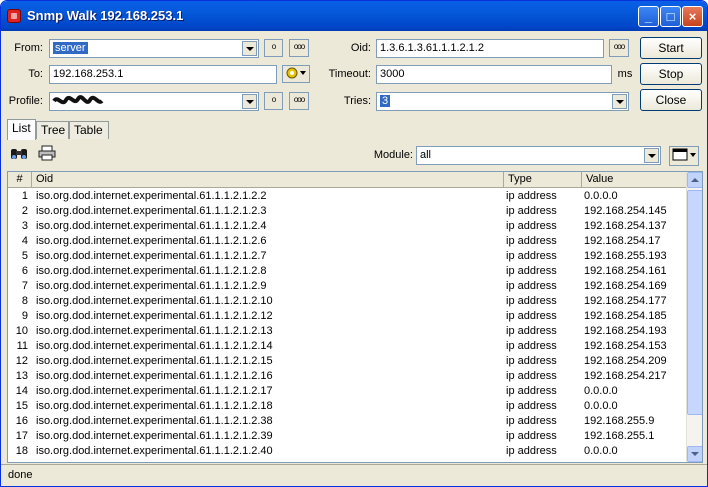  What do you see at coordinates (502, 101) in the screenshot?
I see `tries-dropdown: 3` at bounding box center [502, 101].